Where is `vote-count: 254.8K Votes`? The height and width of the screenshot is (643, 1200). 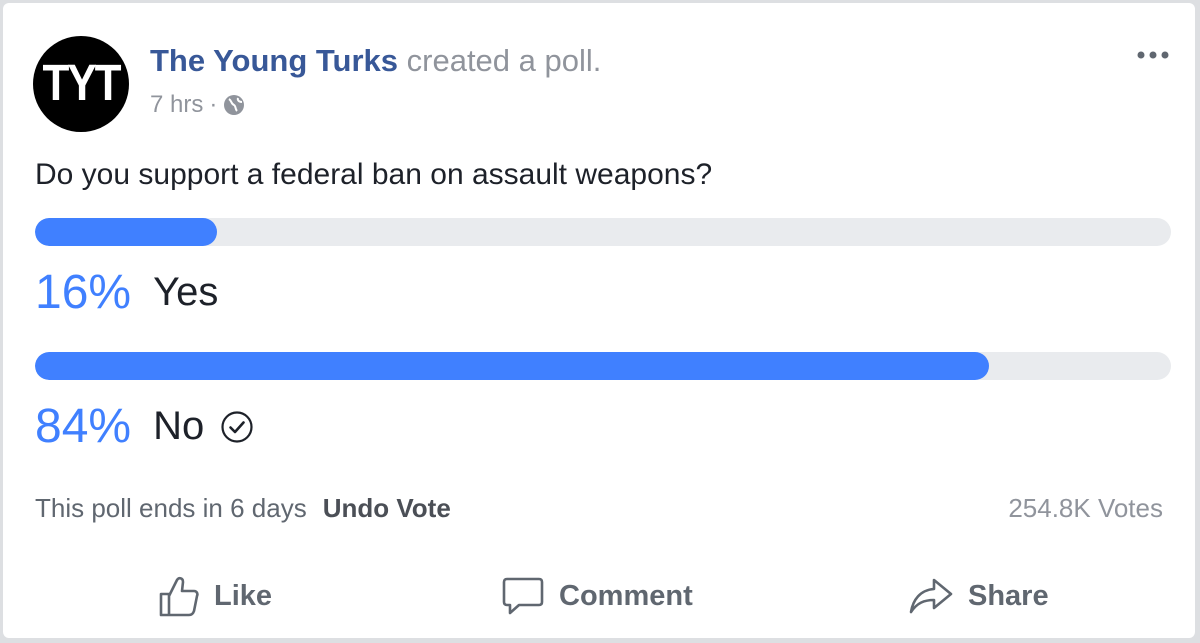 vote-count: 254.8K Votes is located at coordinates (1085, 508).